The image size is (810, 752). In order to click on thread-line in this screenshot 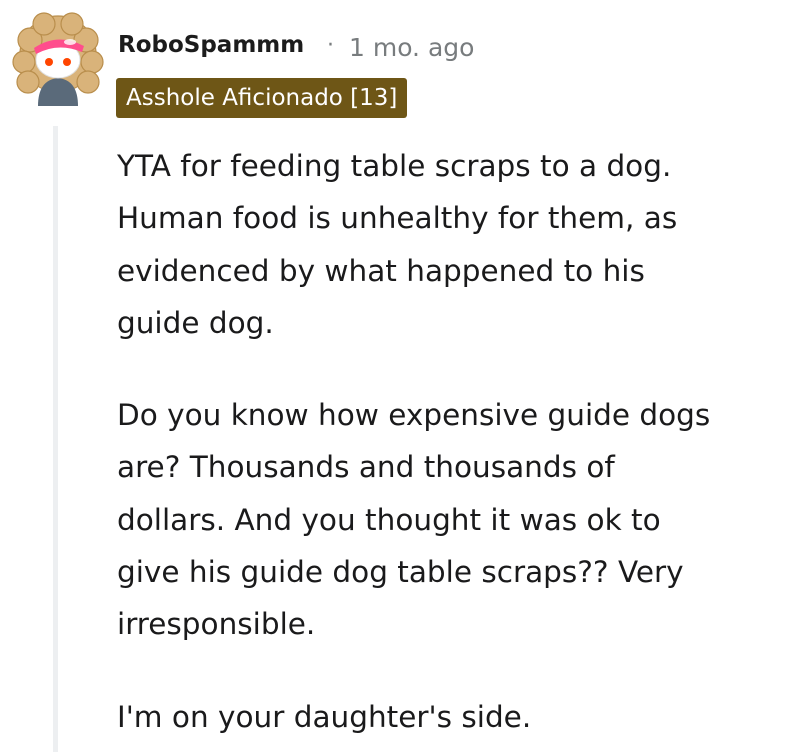, I will do `click(55, 439)`.